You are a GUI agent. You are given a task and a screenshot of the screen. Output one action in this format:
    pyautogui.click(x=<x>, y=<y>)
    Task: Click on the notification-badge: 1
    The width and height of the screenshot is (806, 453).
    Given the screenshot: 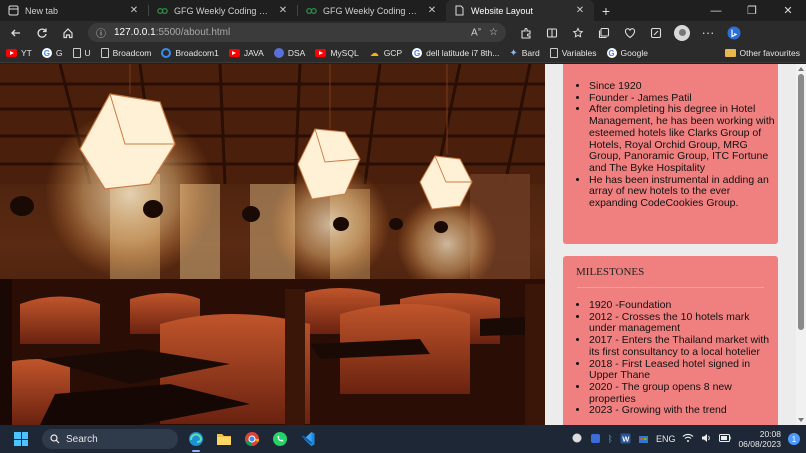 What is the action you would take?
    pyautogui.click(x=794, y=439)
    